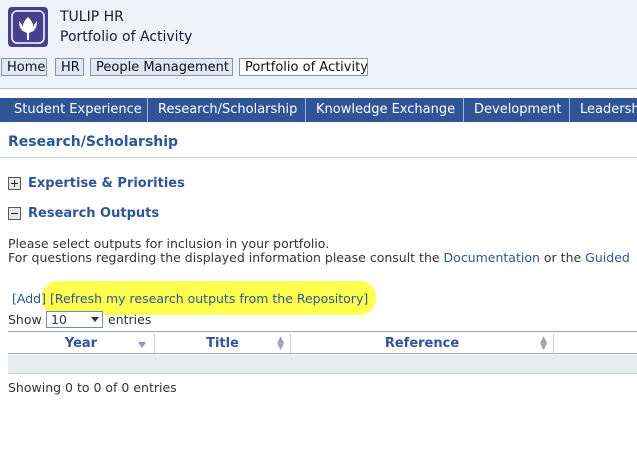  Describe the element at coordinates (126, 37) in the screenshot. I see `app-subtitle: Portfolio of Activity` at that location.